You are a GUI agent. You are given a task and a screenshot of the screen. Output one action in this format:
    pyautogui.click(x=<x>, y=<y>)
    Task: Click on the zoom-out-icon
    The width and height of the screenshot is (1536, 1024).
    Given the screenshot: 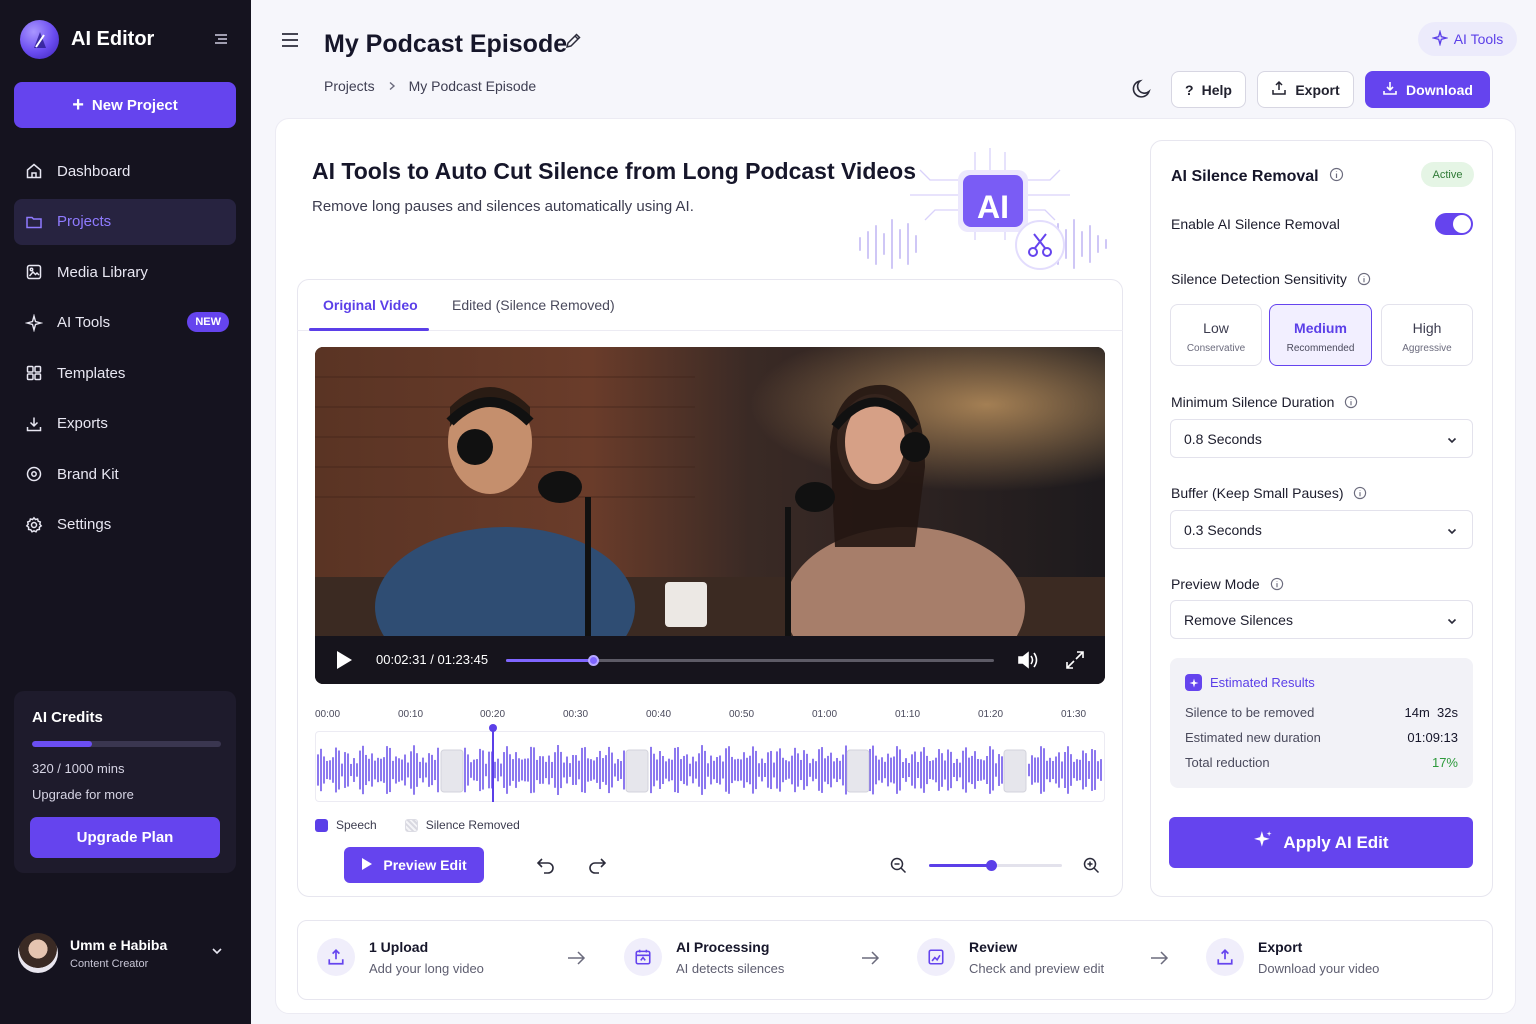 What is the action you would take?
    pyautogui.click(x=898, y=868)
    